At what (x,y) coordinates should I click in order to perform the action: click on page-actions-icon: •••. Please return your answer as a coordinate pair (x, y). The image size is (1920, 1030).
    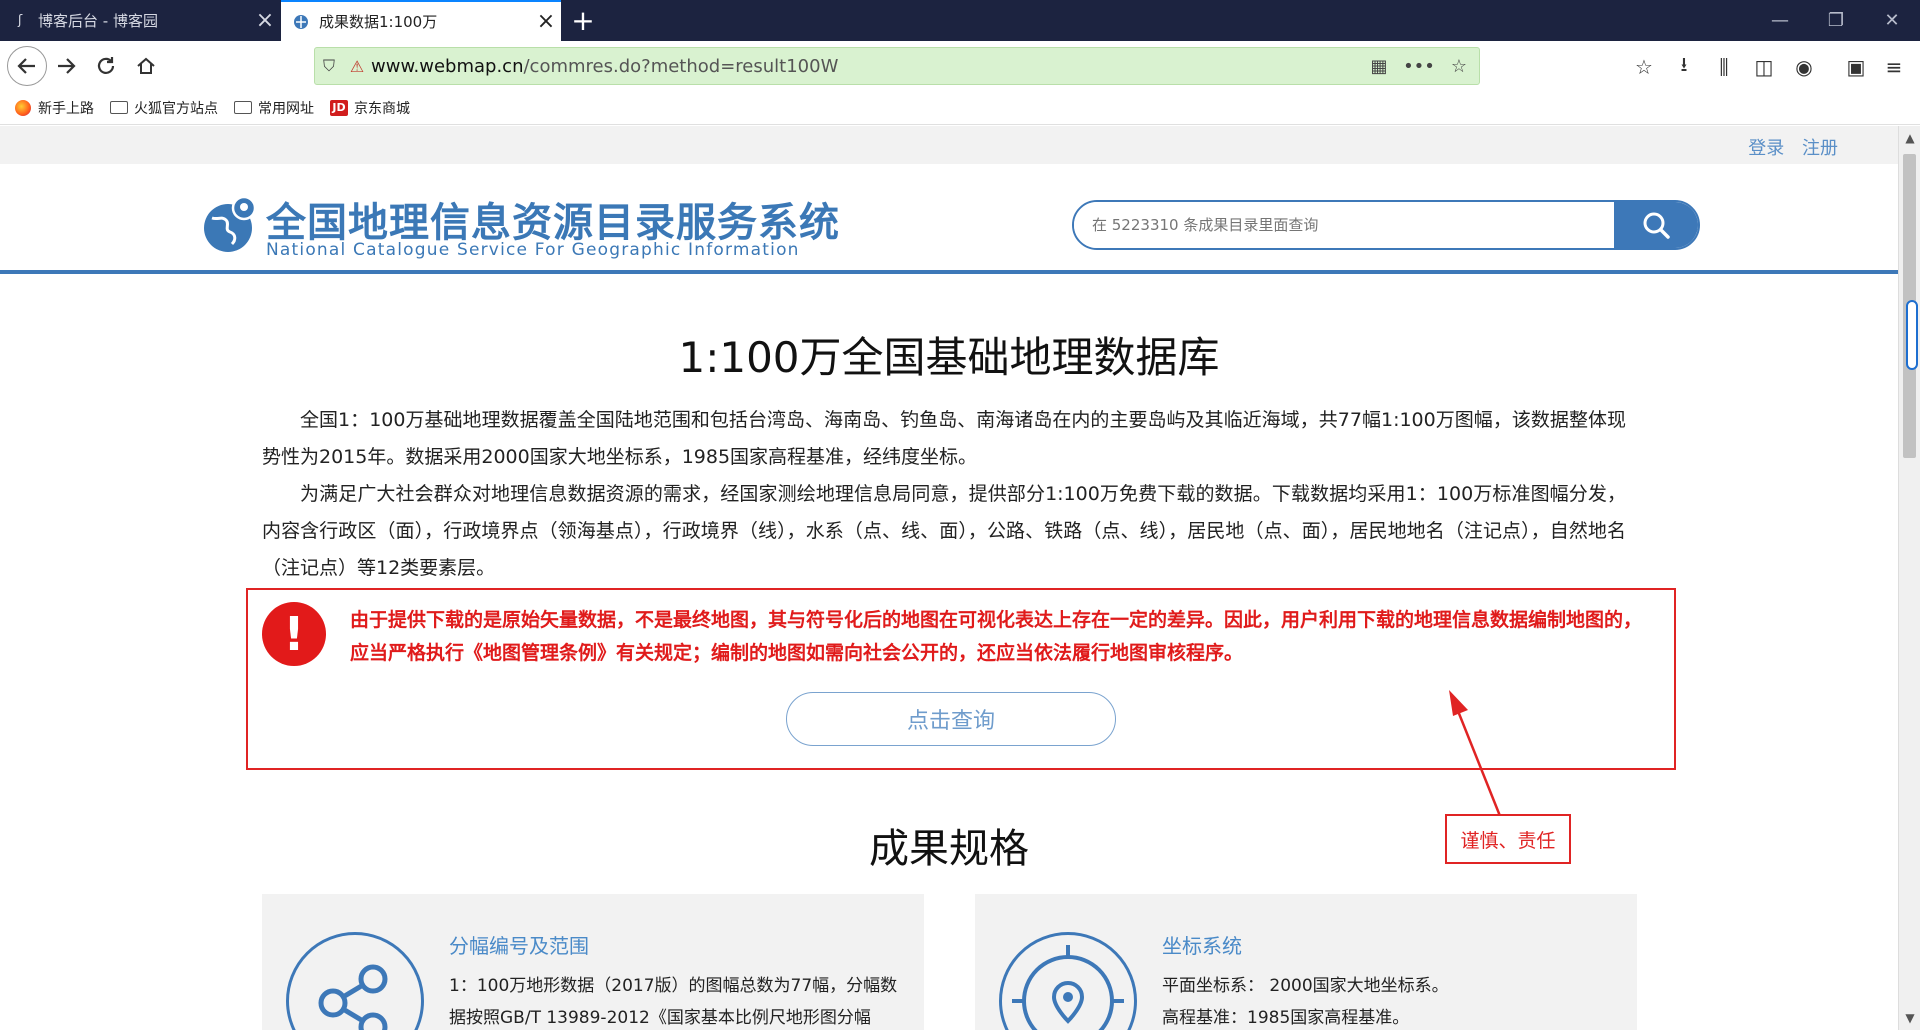
    Looking at the image, I should click on (1419, 66).